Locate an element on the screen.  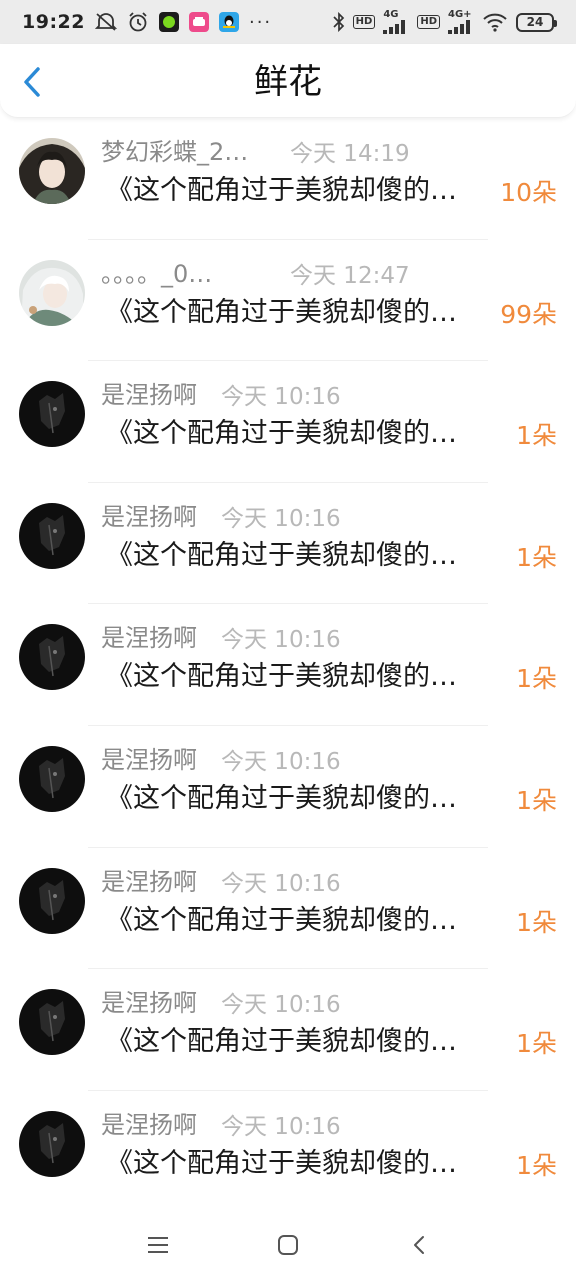
sent-time: 今天 14:19 is located at coordinates (350, 154).